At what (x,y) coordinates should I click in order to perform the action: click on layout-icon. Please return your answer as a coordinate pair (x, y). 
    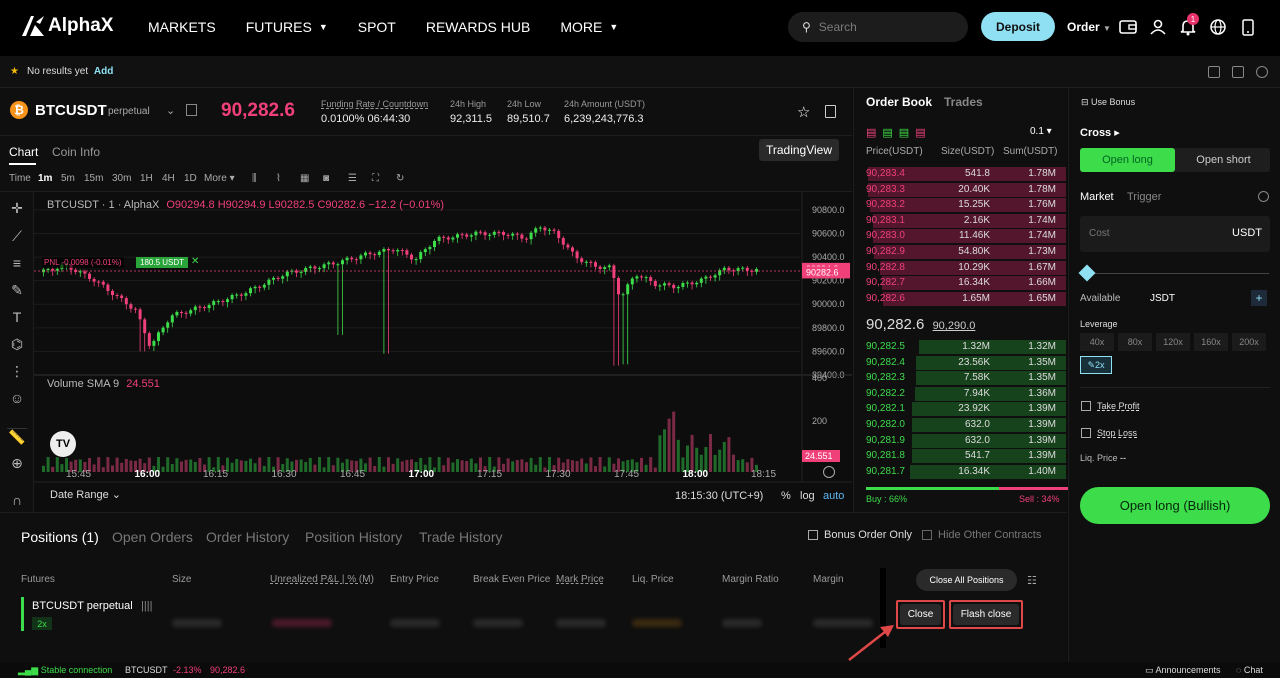
    Looking at the image, I should click on (1214, 72).